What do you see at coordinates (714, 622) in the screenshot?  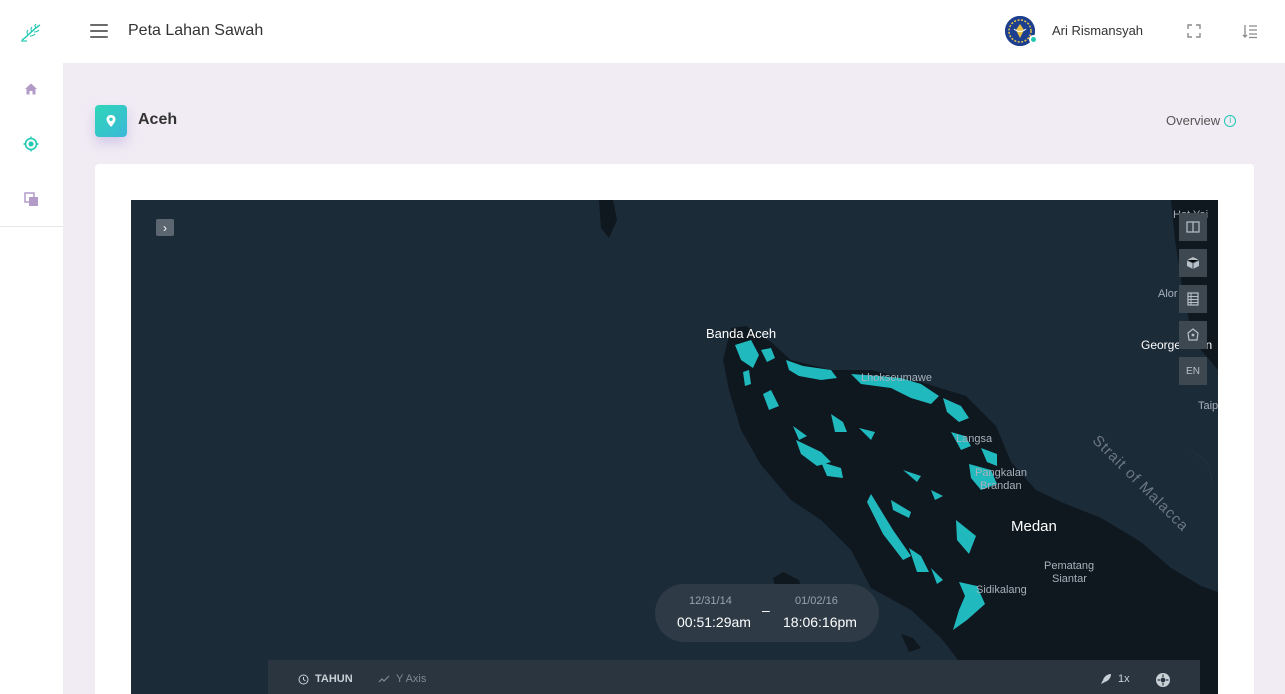 I see `start-time: 00:51:29am` at bounding box center [714, 622].